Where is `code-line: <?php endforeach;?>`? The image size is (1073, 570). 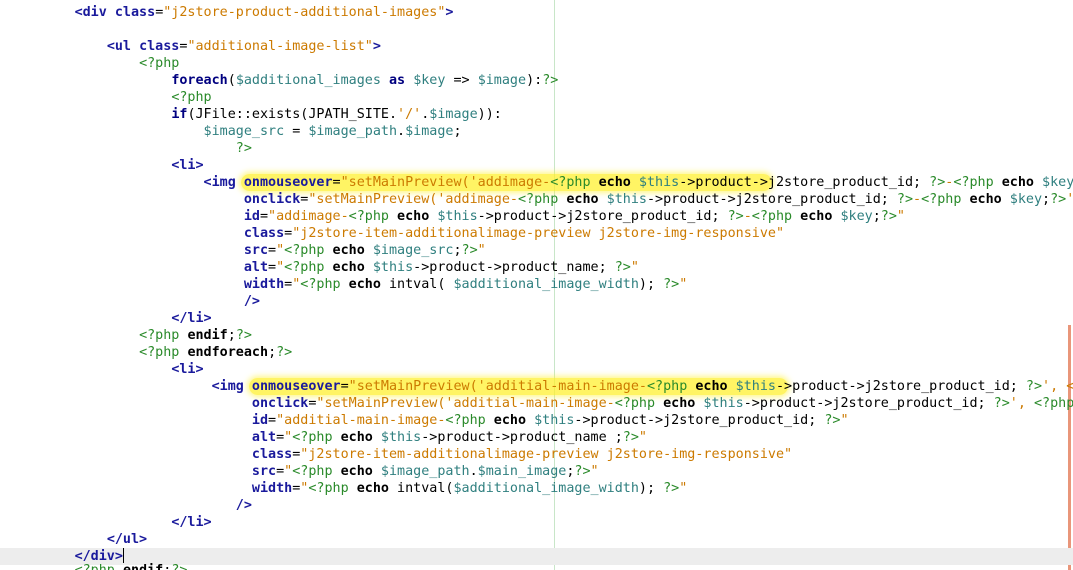
code-line: <?php endforeach;?> is located at coordinates (536, 352).